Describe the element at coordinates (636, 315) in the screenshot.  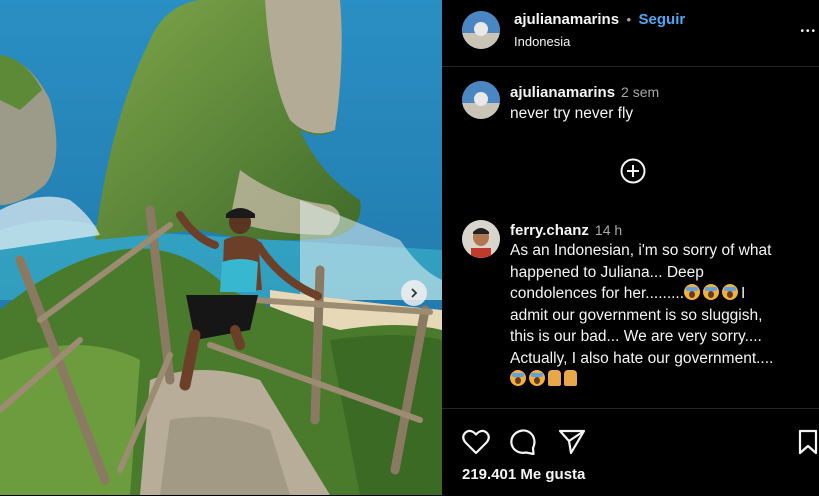
I see `comment-line: admit our government is so sluggish,` at that location.